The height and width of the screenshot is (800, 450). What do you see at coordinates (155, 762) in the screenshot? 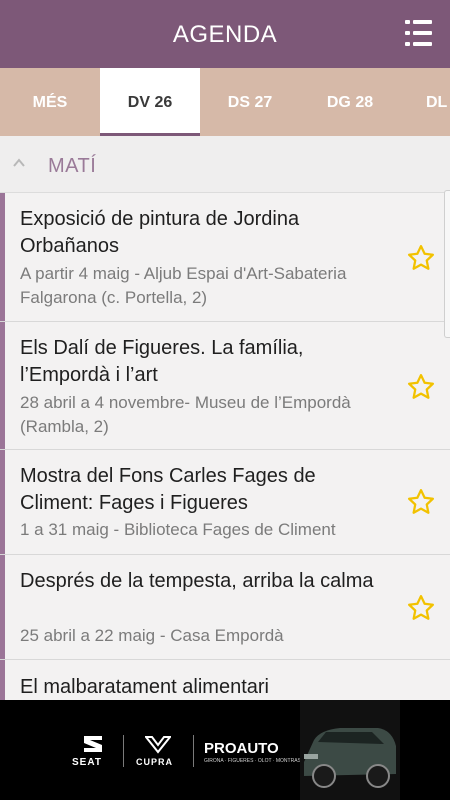
I see `cupra-wordmark: CUPRA` at bounding box center [155, 762].